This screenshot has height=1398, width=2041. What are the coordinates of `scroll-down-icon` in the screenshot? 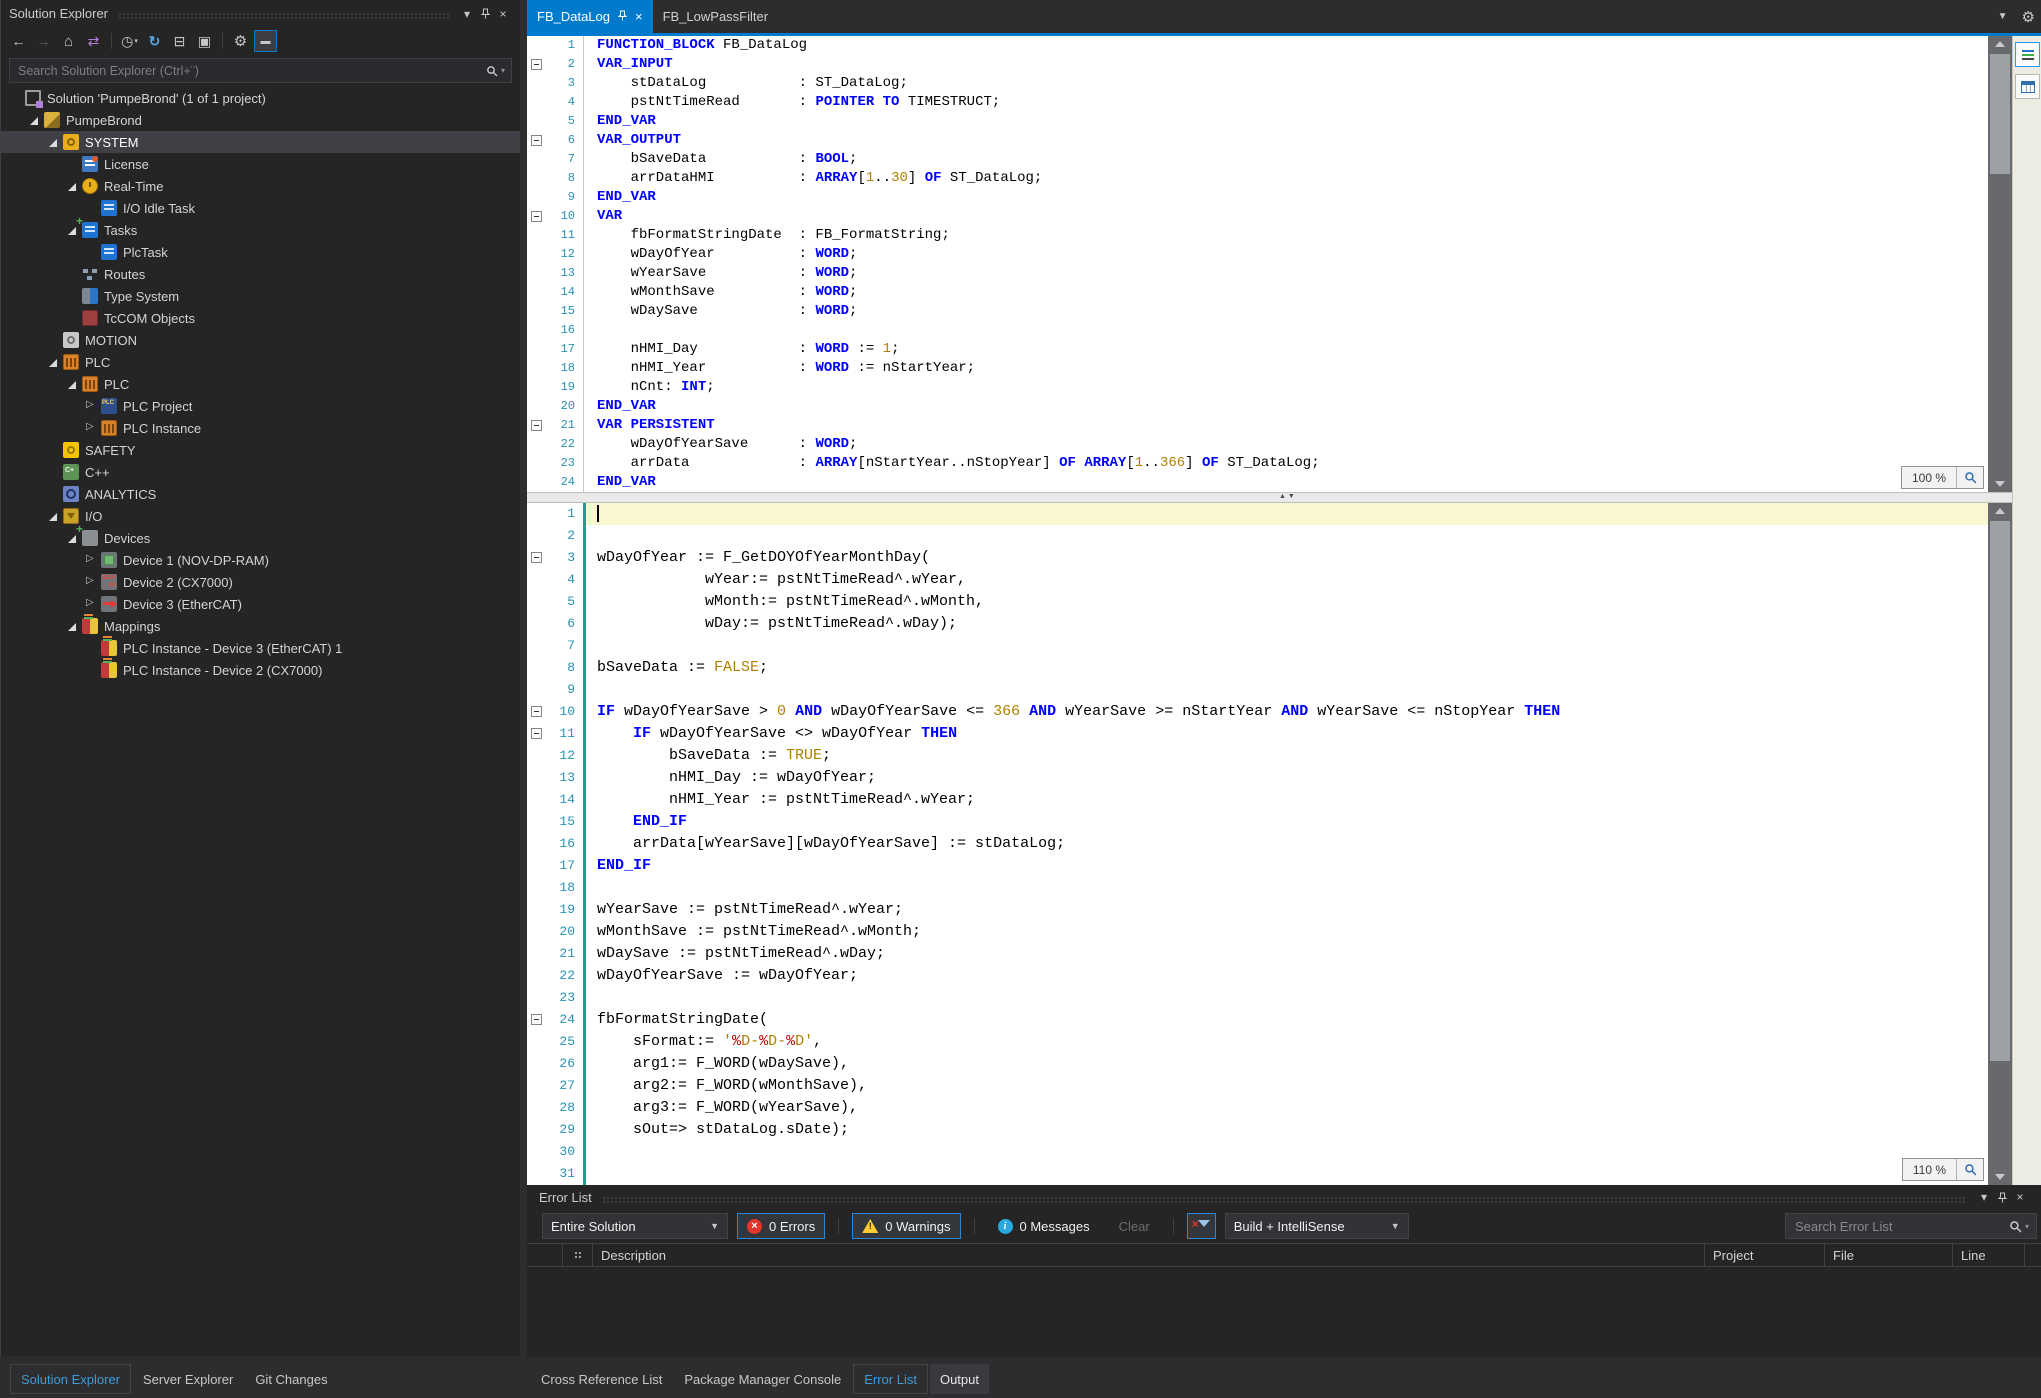 It's located at (2000, 484).